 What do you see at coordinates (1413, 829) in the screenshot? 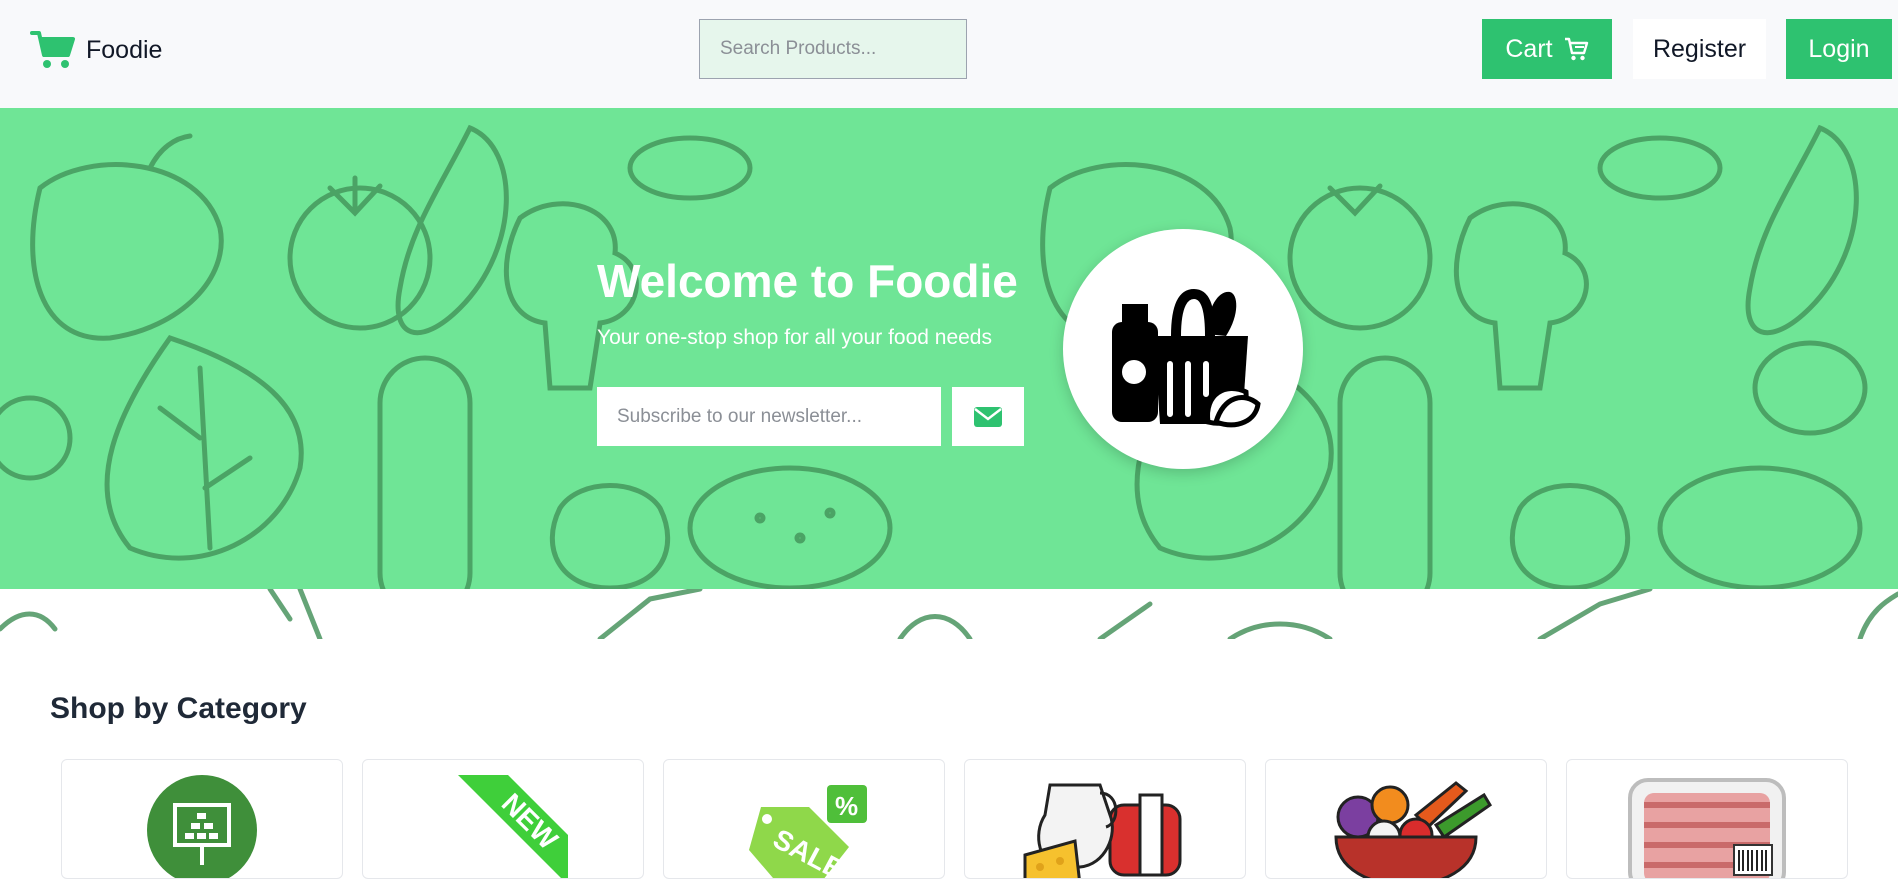
I see `vegetable-bowl-icon` at bounding box center [1413, 829].